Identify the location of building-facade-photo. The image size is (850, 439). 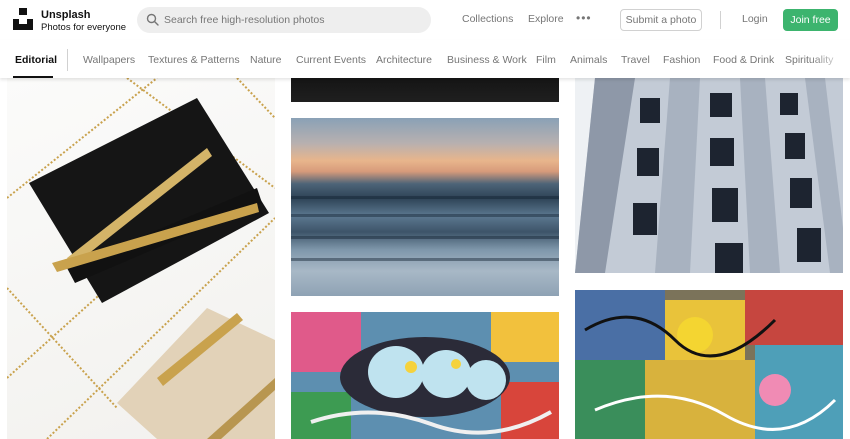
(709, 175).